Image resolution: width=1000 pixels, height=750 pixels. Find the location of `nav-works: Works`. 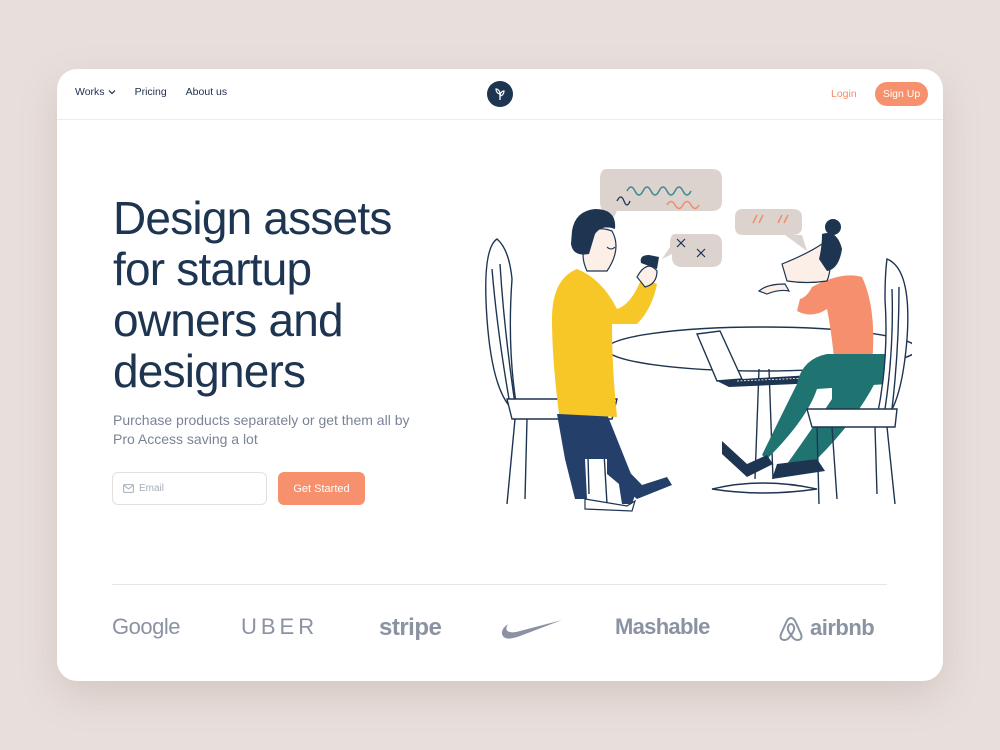

nav-works: Works is located at coordinates (95, 92).